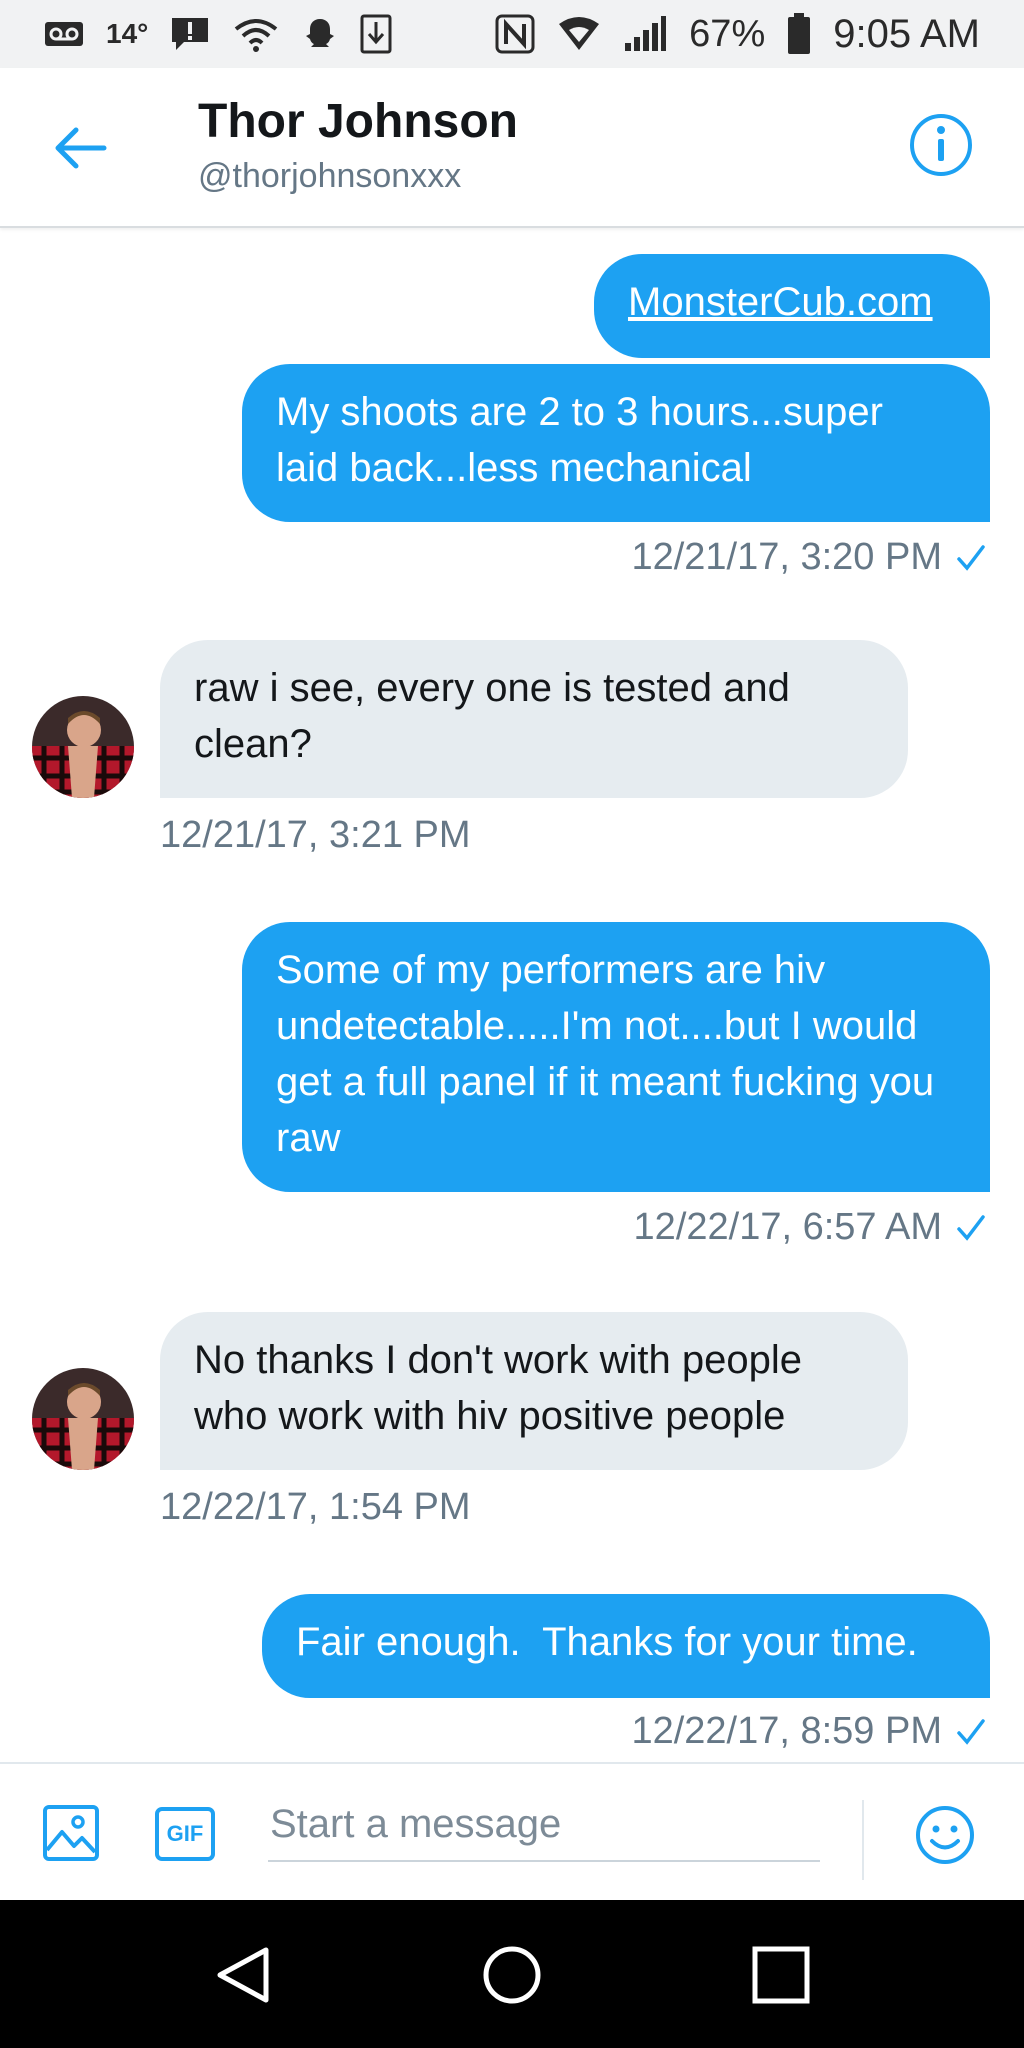  Describe the element at coordinates (799, 34) in the screenshot. I see `battery-icon` at that location.